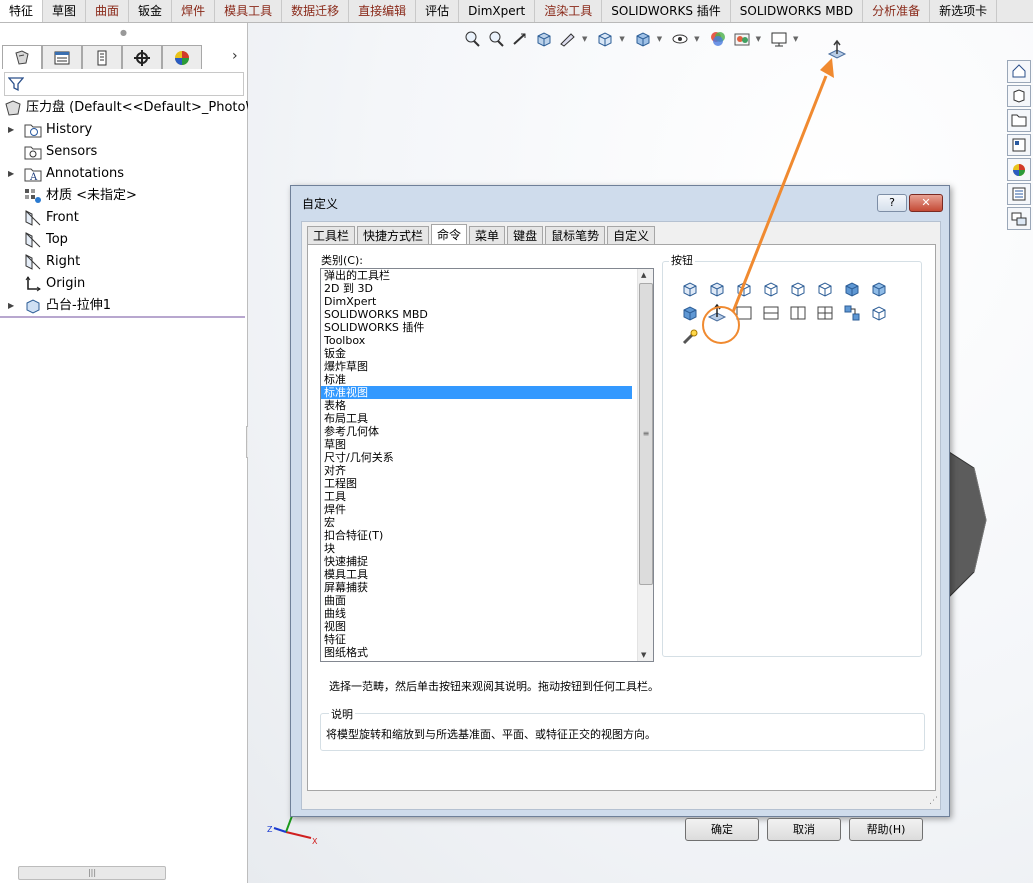 This screenshot has height=883, width=1033. I want to click on dialog-tab-0: 工具栏, so click(331, 235).